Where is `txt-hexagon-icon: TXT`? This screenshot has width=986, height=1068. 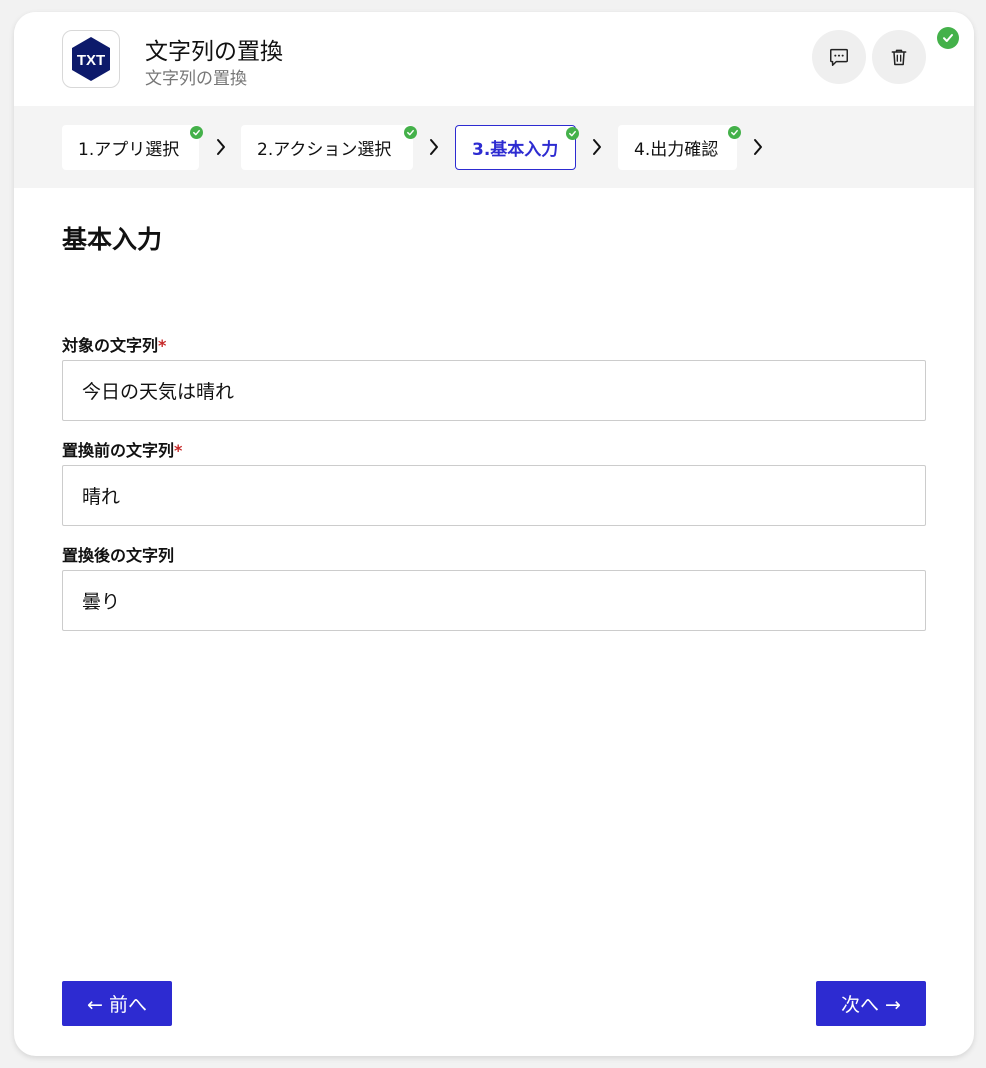
txt-hexagon-icon: TXT is located at coordinates (91, 59).